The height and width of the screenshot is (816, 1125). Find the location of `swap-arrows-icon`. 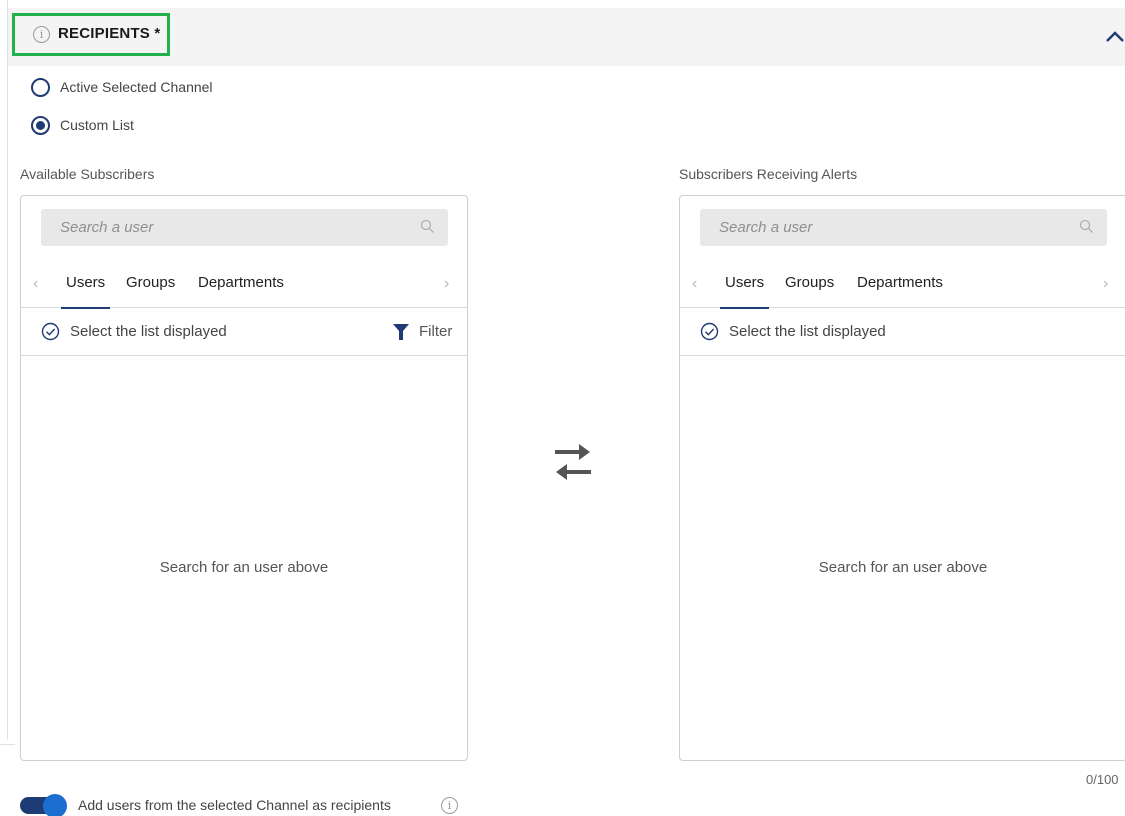

swap-arrows-icon is located at coordinates (573, 462).